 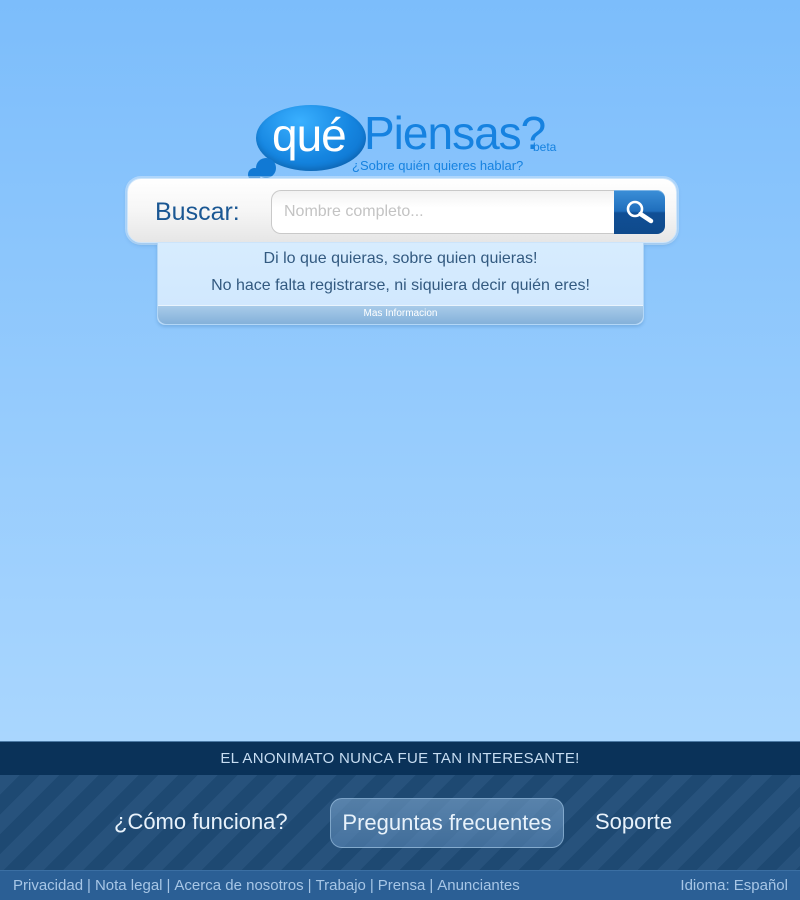 What do you see at coordinates (400, 314) in the screenshot?
I see `more-info-link: Mas Informacion` at bounding box center [400, 314].